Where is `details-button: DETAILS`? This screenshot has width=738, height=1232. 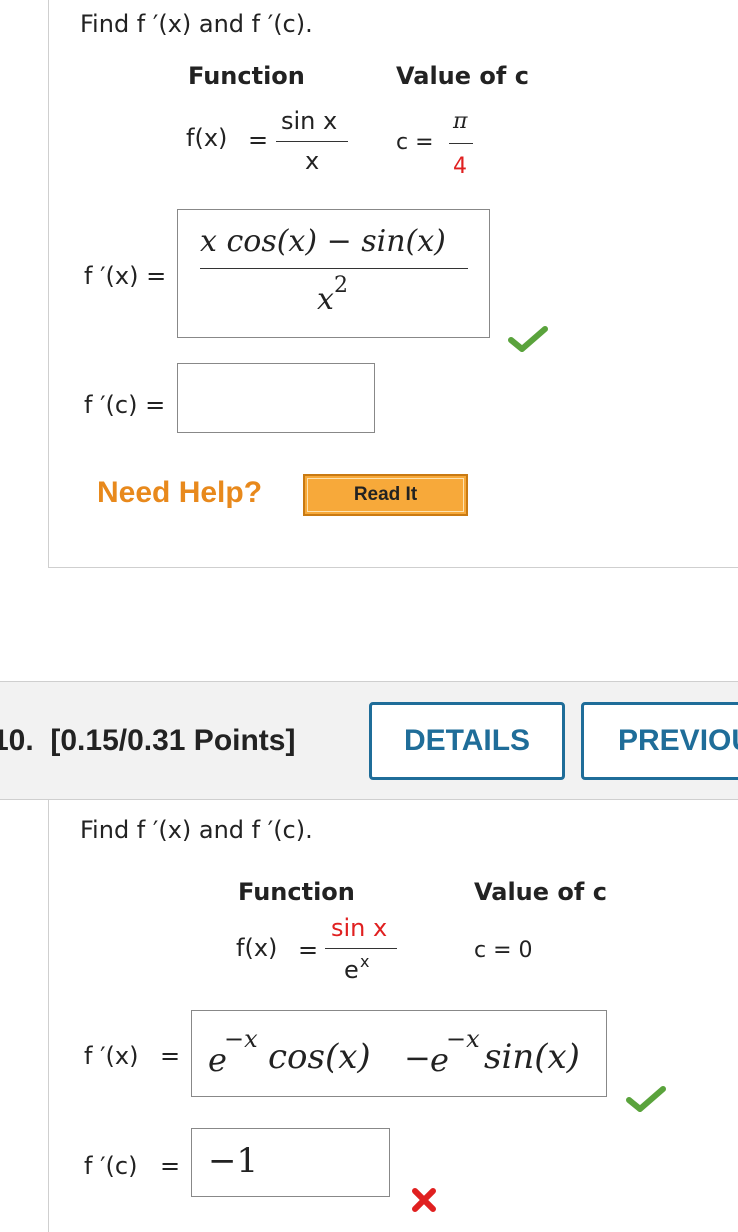 details-button: DETAILS is located at coordinates (467, 741).